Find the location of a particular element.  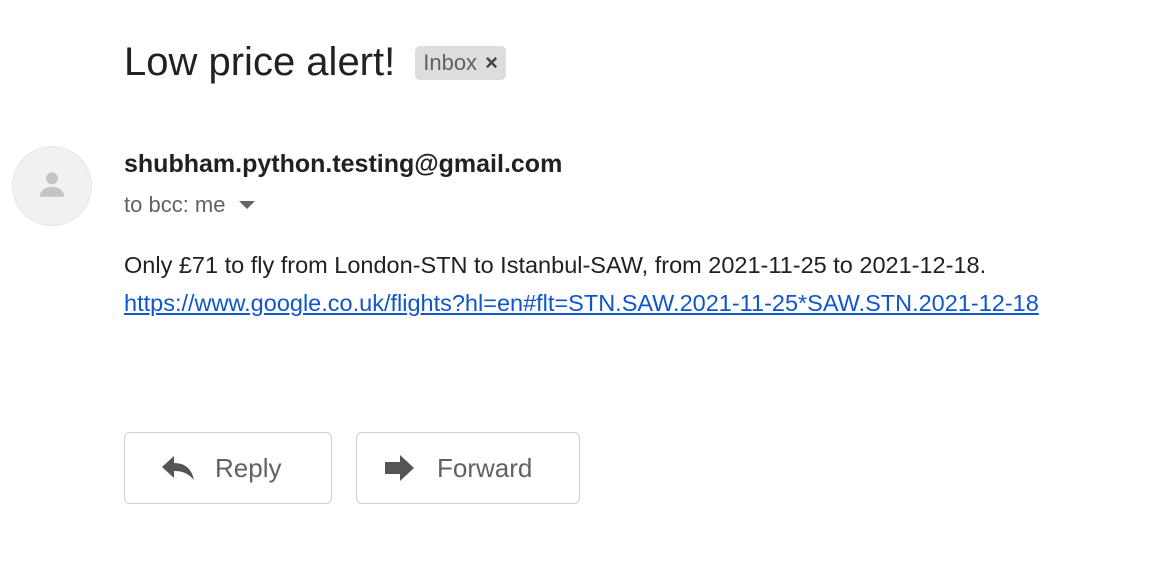

recipient-text: to bcc: me is located at coordinates (175, 204).